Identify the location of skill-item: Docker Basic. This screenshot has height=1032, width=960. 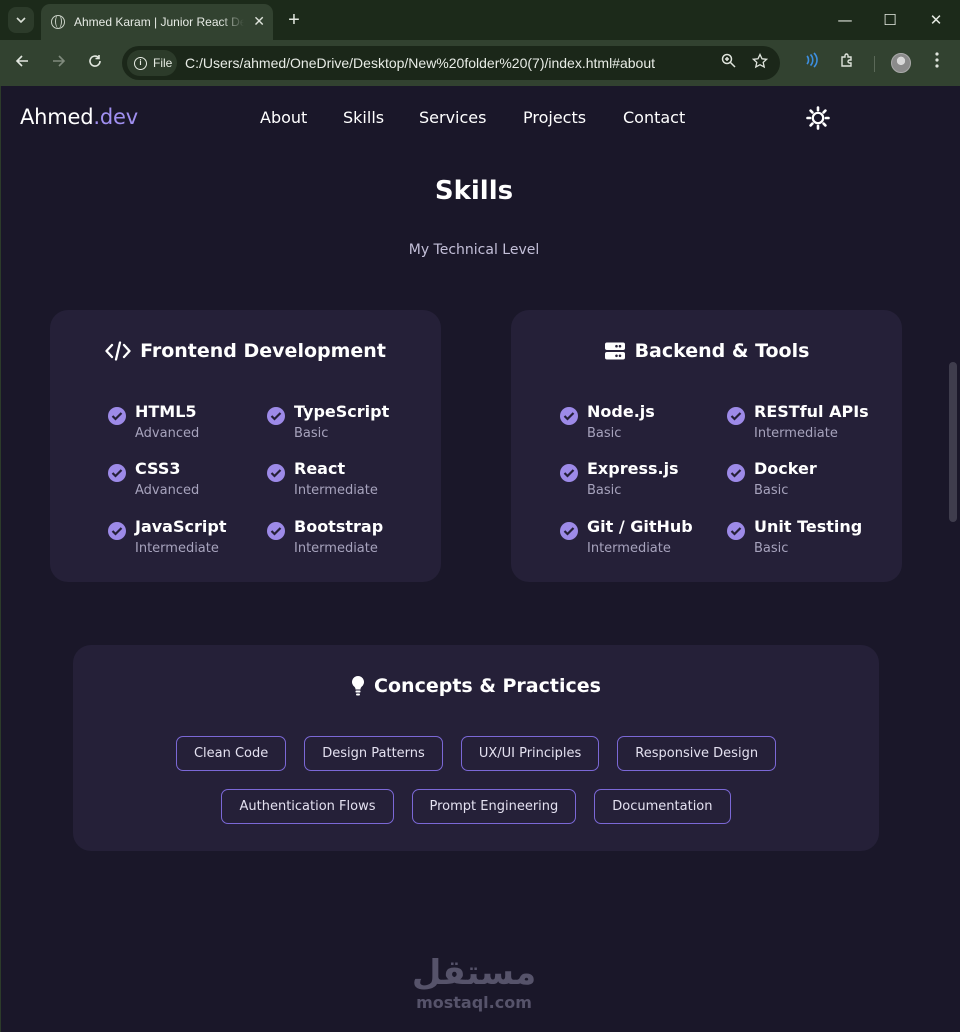
(802, 482).